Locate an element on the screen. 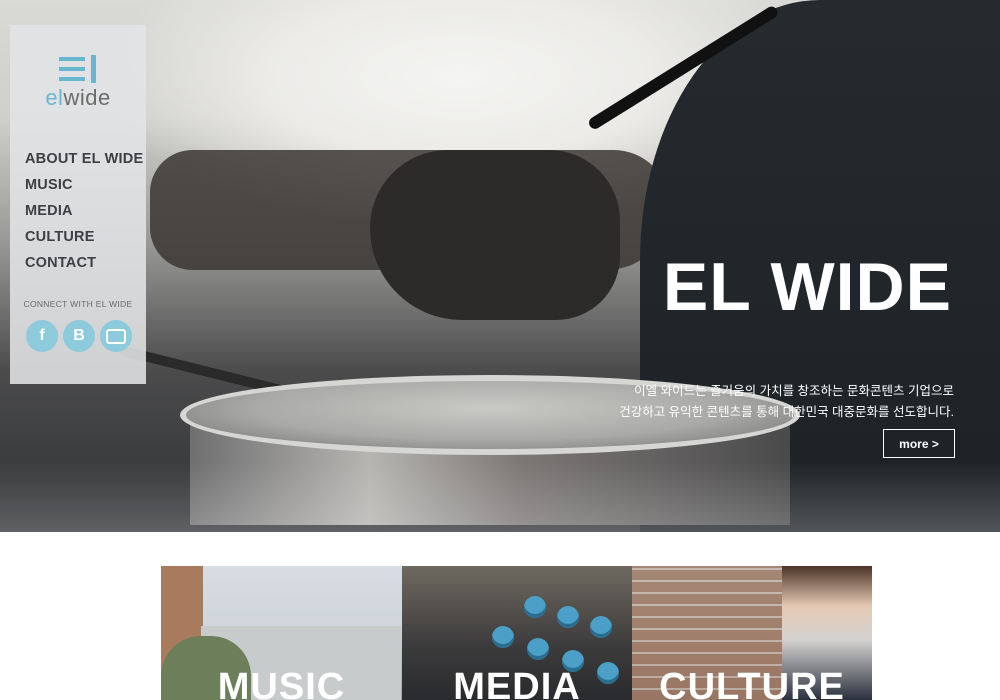 The width and height of the screenshot is (1000, 700). hero-description-line: 이엘 와이드는 즐거움의 가치를 창조하는 문화콘텐츠 기업으로 is located at coordinates (794, 391).